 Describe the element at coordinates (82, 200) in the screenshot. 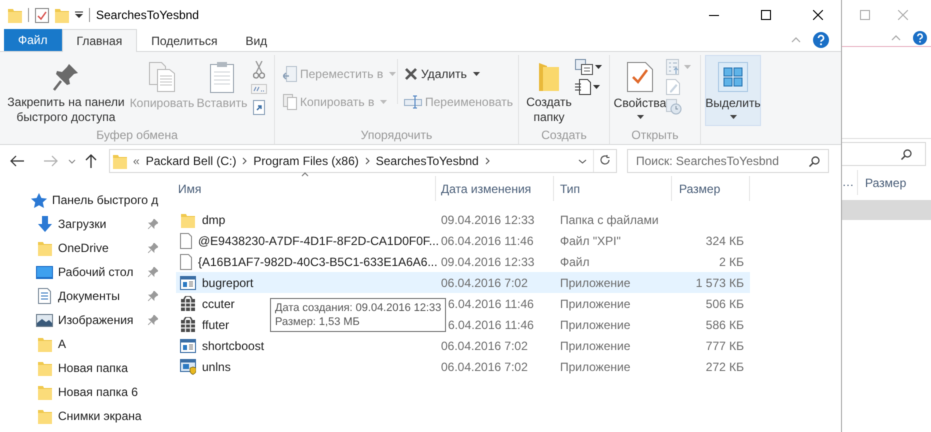

I see `sidebar-item: Панель быстрого д` at that location.